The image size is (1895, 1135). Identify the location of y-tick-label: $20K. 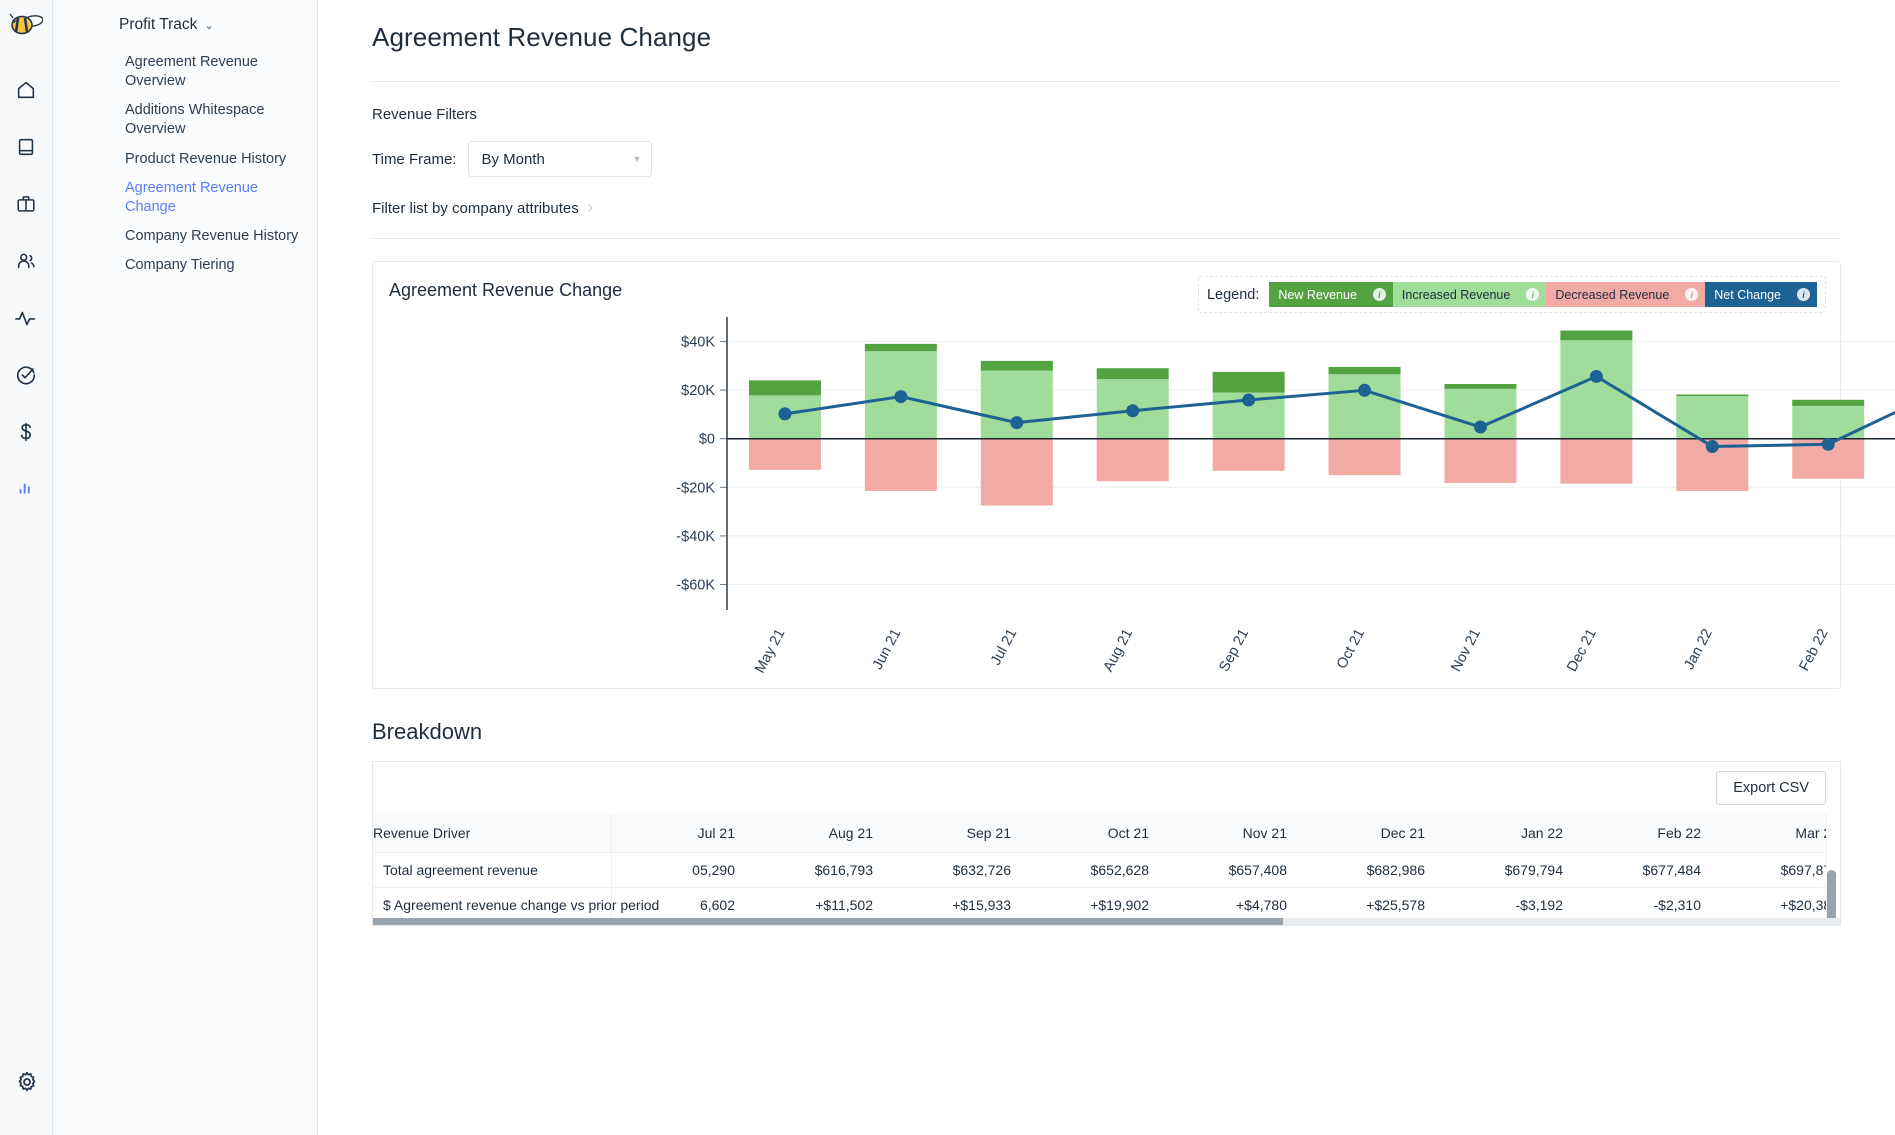
(698, 391).